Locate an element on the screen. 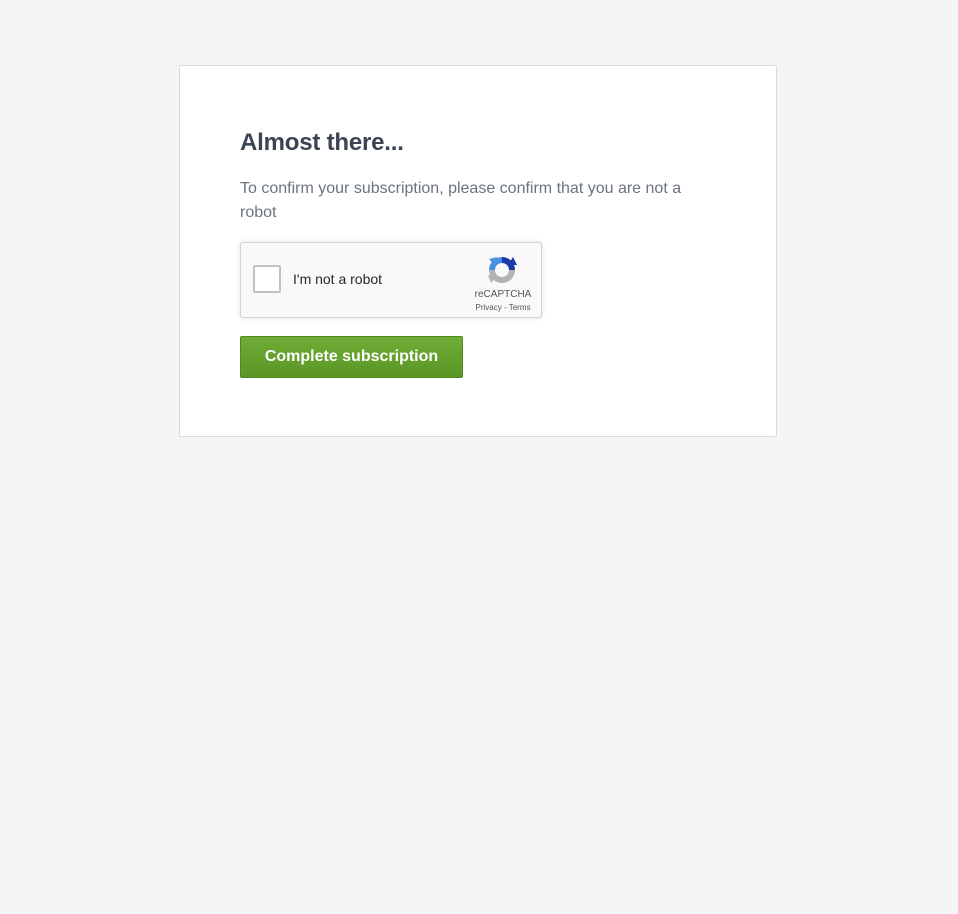  recaptcha-checkbox-label: I'm not a robot is located at coordinates (338, 279).